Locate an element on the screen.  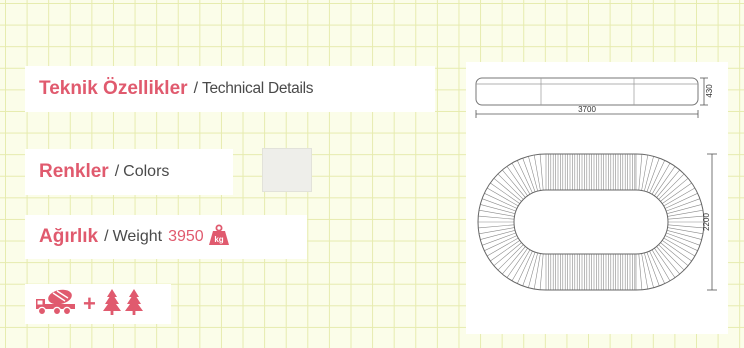
colors-title-tr: Renkler is located at coordinates (74, 171).